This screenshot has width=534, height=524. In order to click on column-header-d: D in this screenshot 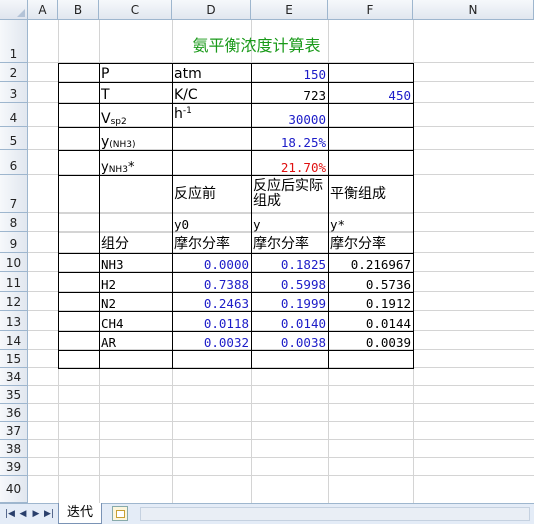, I will do `click(211, 10)`.